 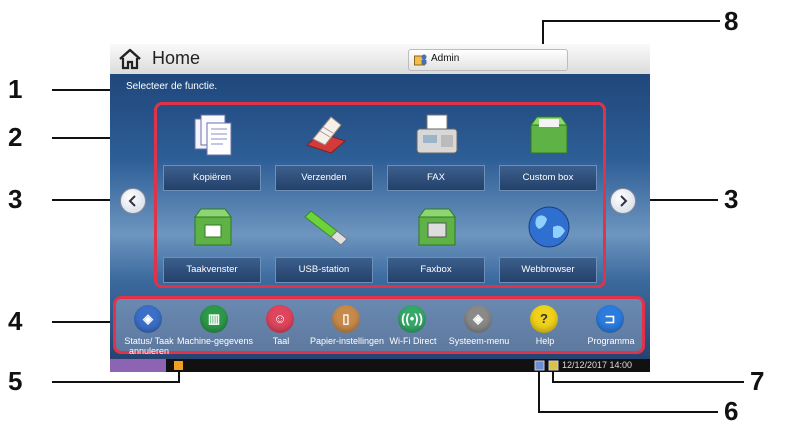 What do you see at coordinates (15, 199) in the screenshot?
I see `callout-3-left: 3` at bounding box center [15, 199].